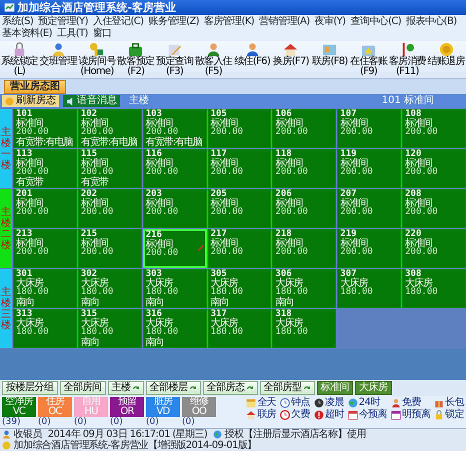 This screenshot has width=466, height=451. Describe the element at coordinates (174, 248) in the screenshot. I see `room-tile: 216 标准间 200.00` at that location.